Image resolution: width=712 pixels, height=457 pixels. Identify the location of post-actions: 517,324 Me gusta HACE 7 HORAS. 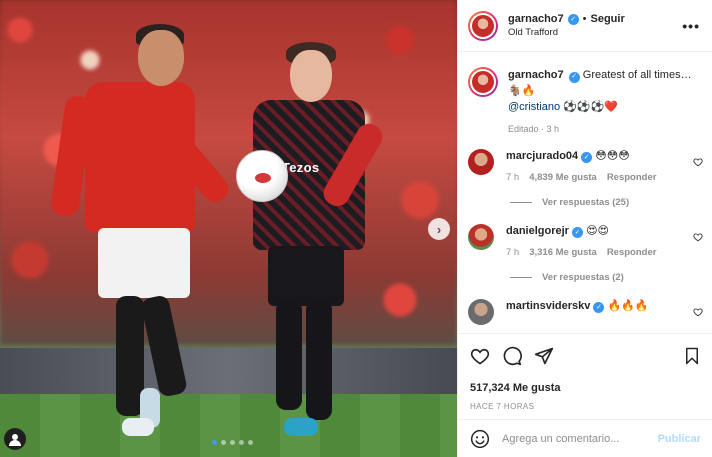
(585, 372).